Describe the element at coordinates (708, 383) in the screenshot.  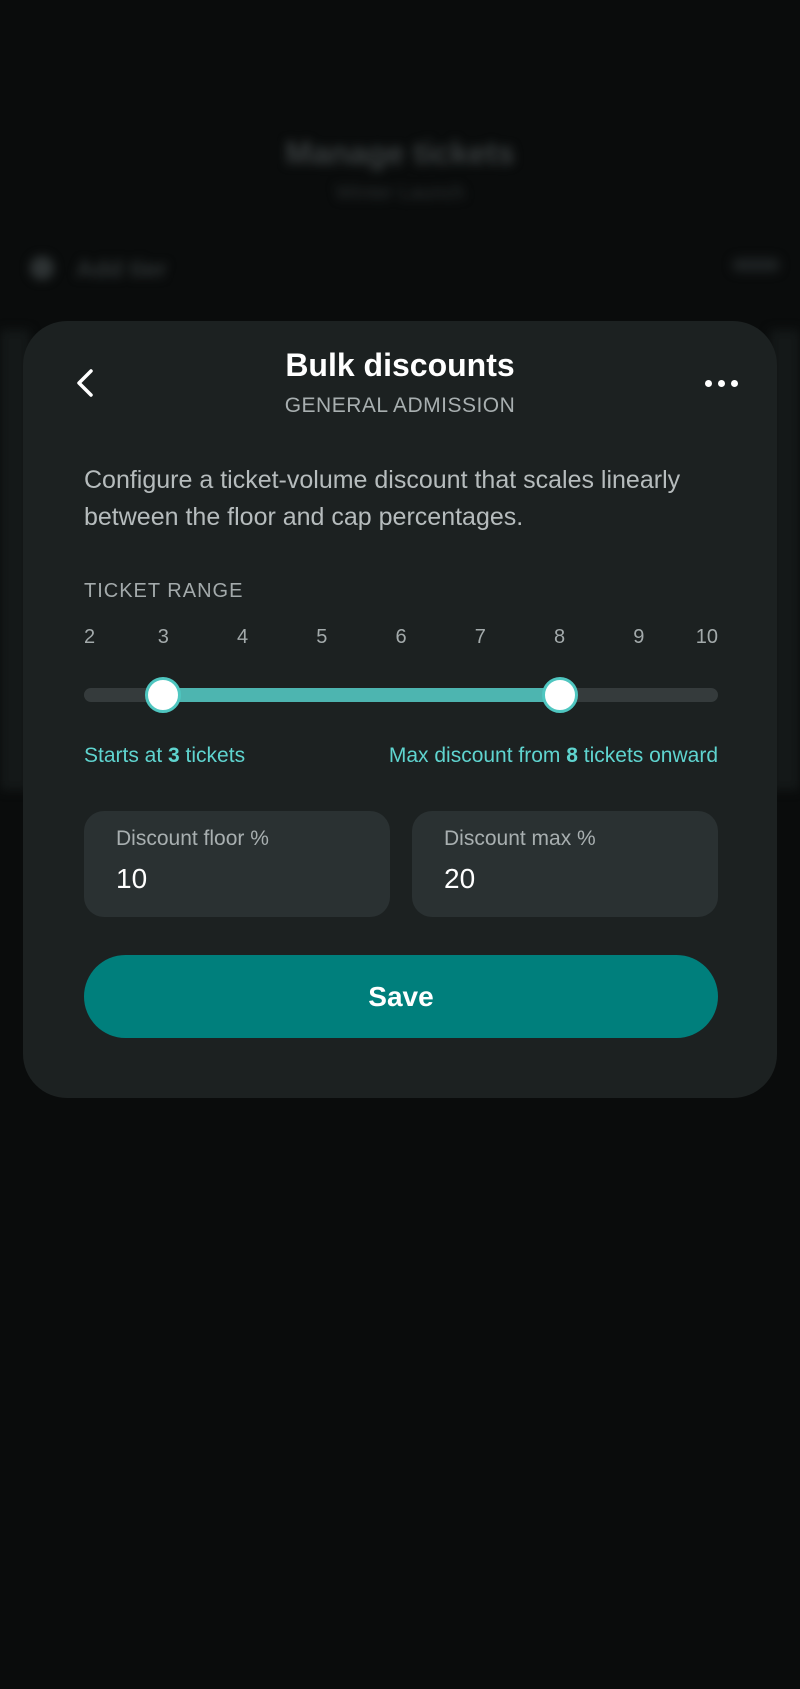
I see `more-horizontal-icon` at that location.